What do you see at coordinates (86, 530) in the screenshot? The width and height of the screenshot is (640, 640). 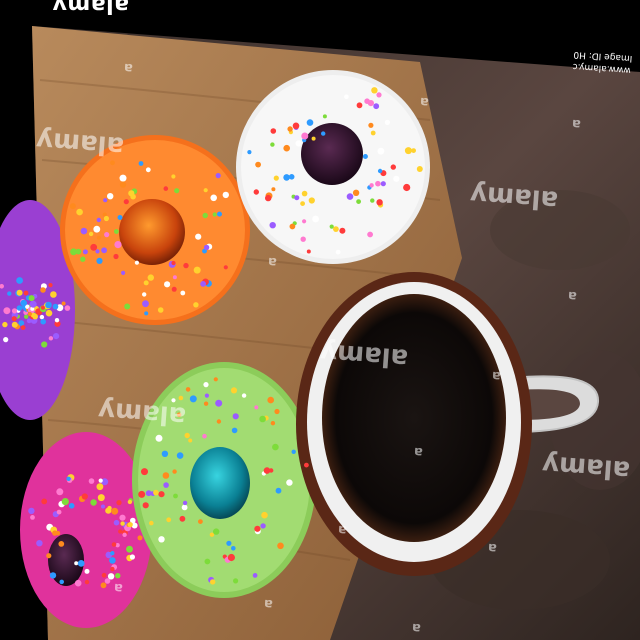 I see `pink-donut` at bounding box center [86, 530].